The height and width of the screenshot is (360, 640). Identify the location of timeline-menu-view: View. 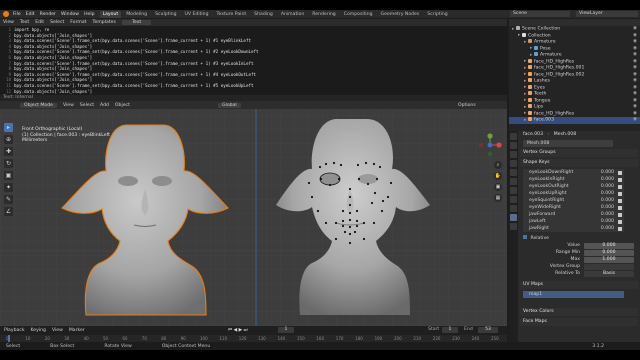
(57, 330).